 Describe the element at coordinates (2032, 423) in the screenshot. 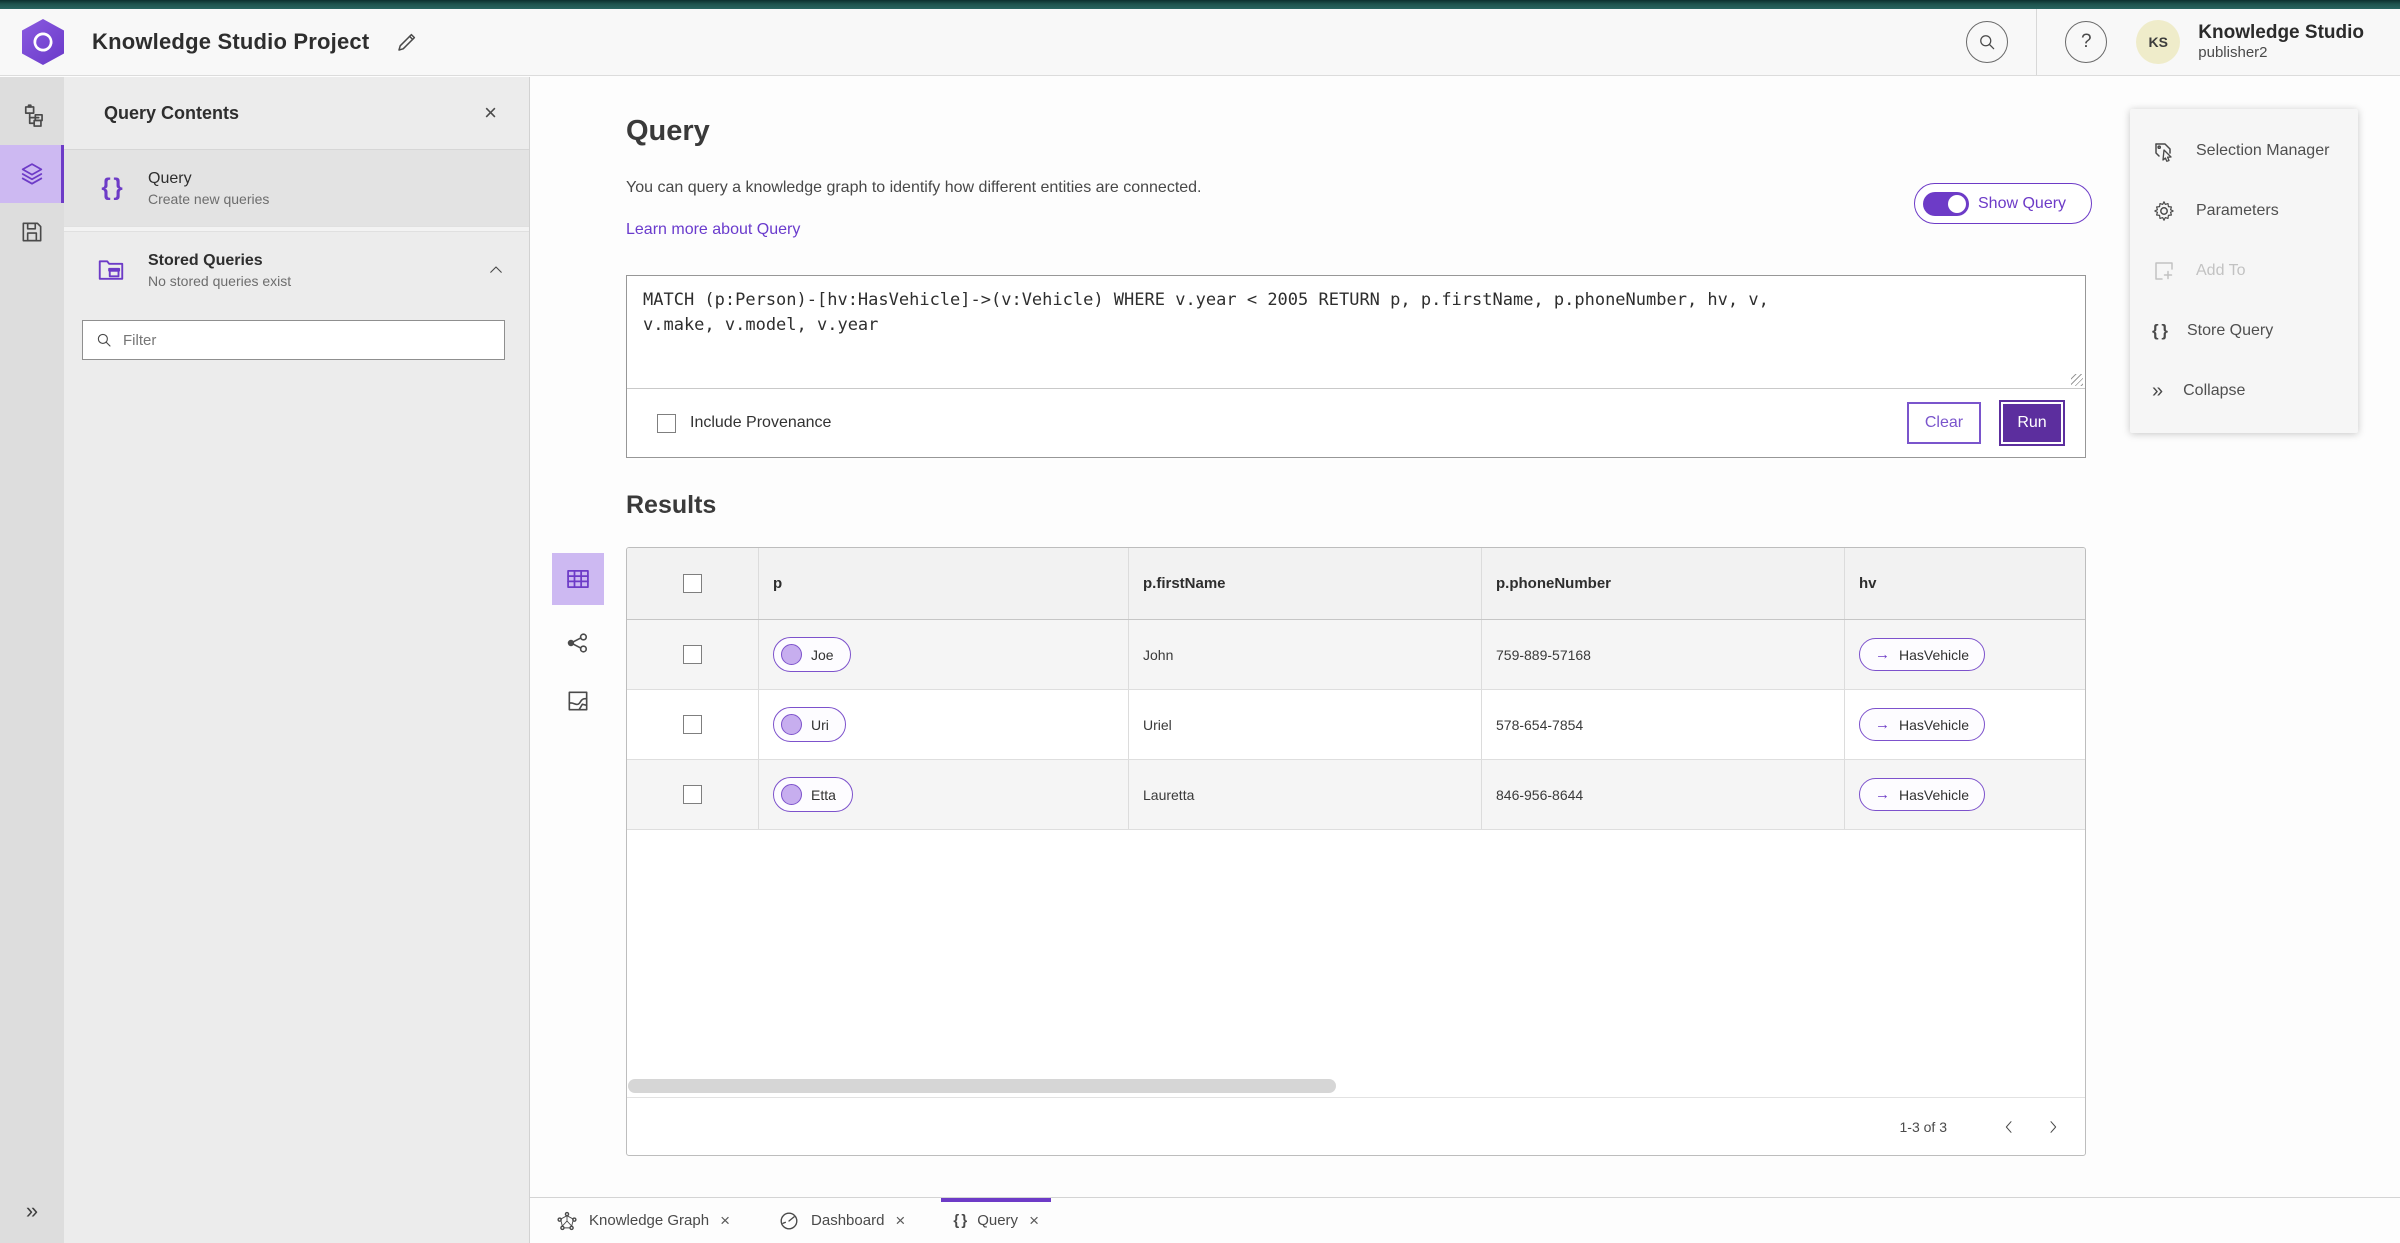

I see `run-button: Run` at that location.